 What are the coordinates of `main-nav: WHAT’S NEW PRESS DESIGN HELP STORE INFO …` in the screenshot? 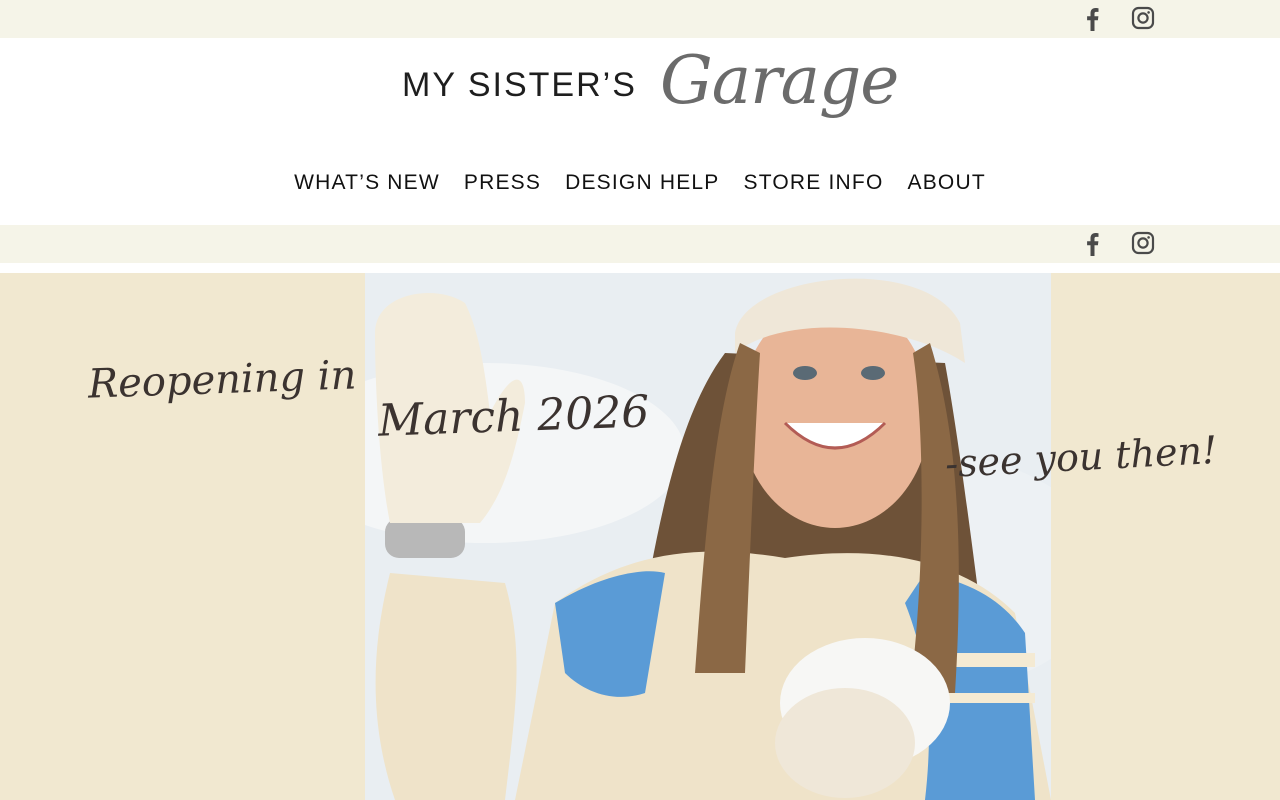 It's located at (640, 185).